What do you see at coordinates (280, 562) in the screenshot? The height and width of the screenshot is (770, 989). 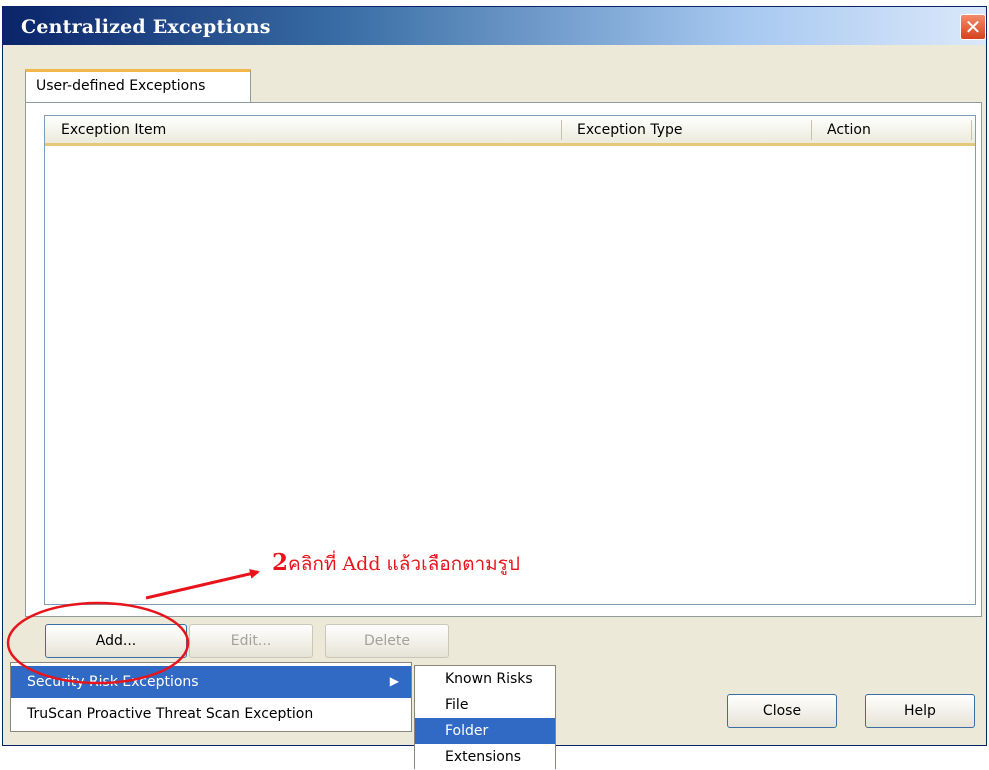 I see `annotation-step-number: 2` at bounding box center [280, 562].